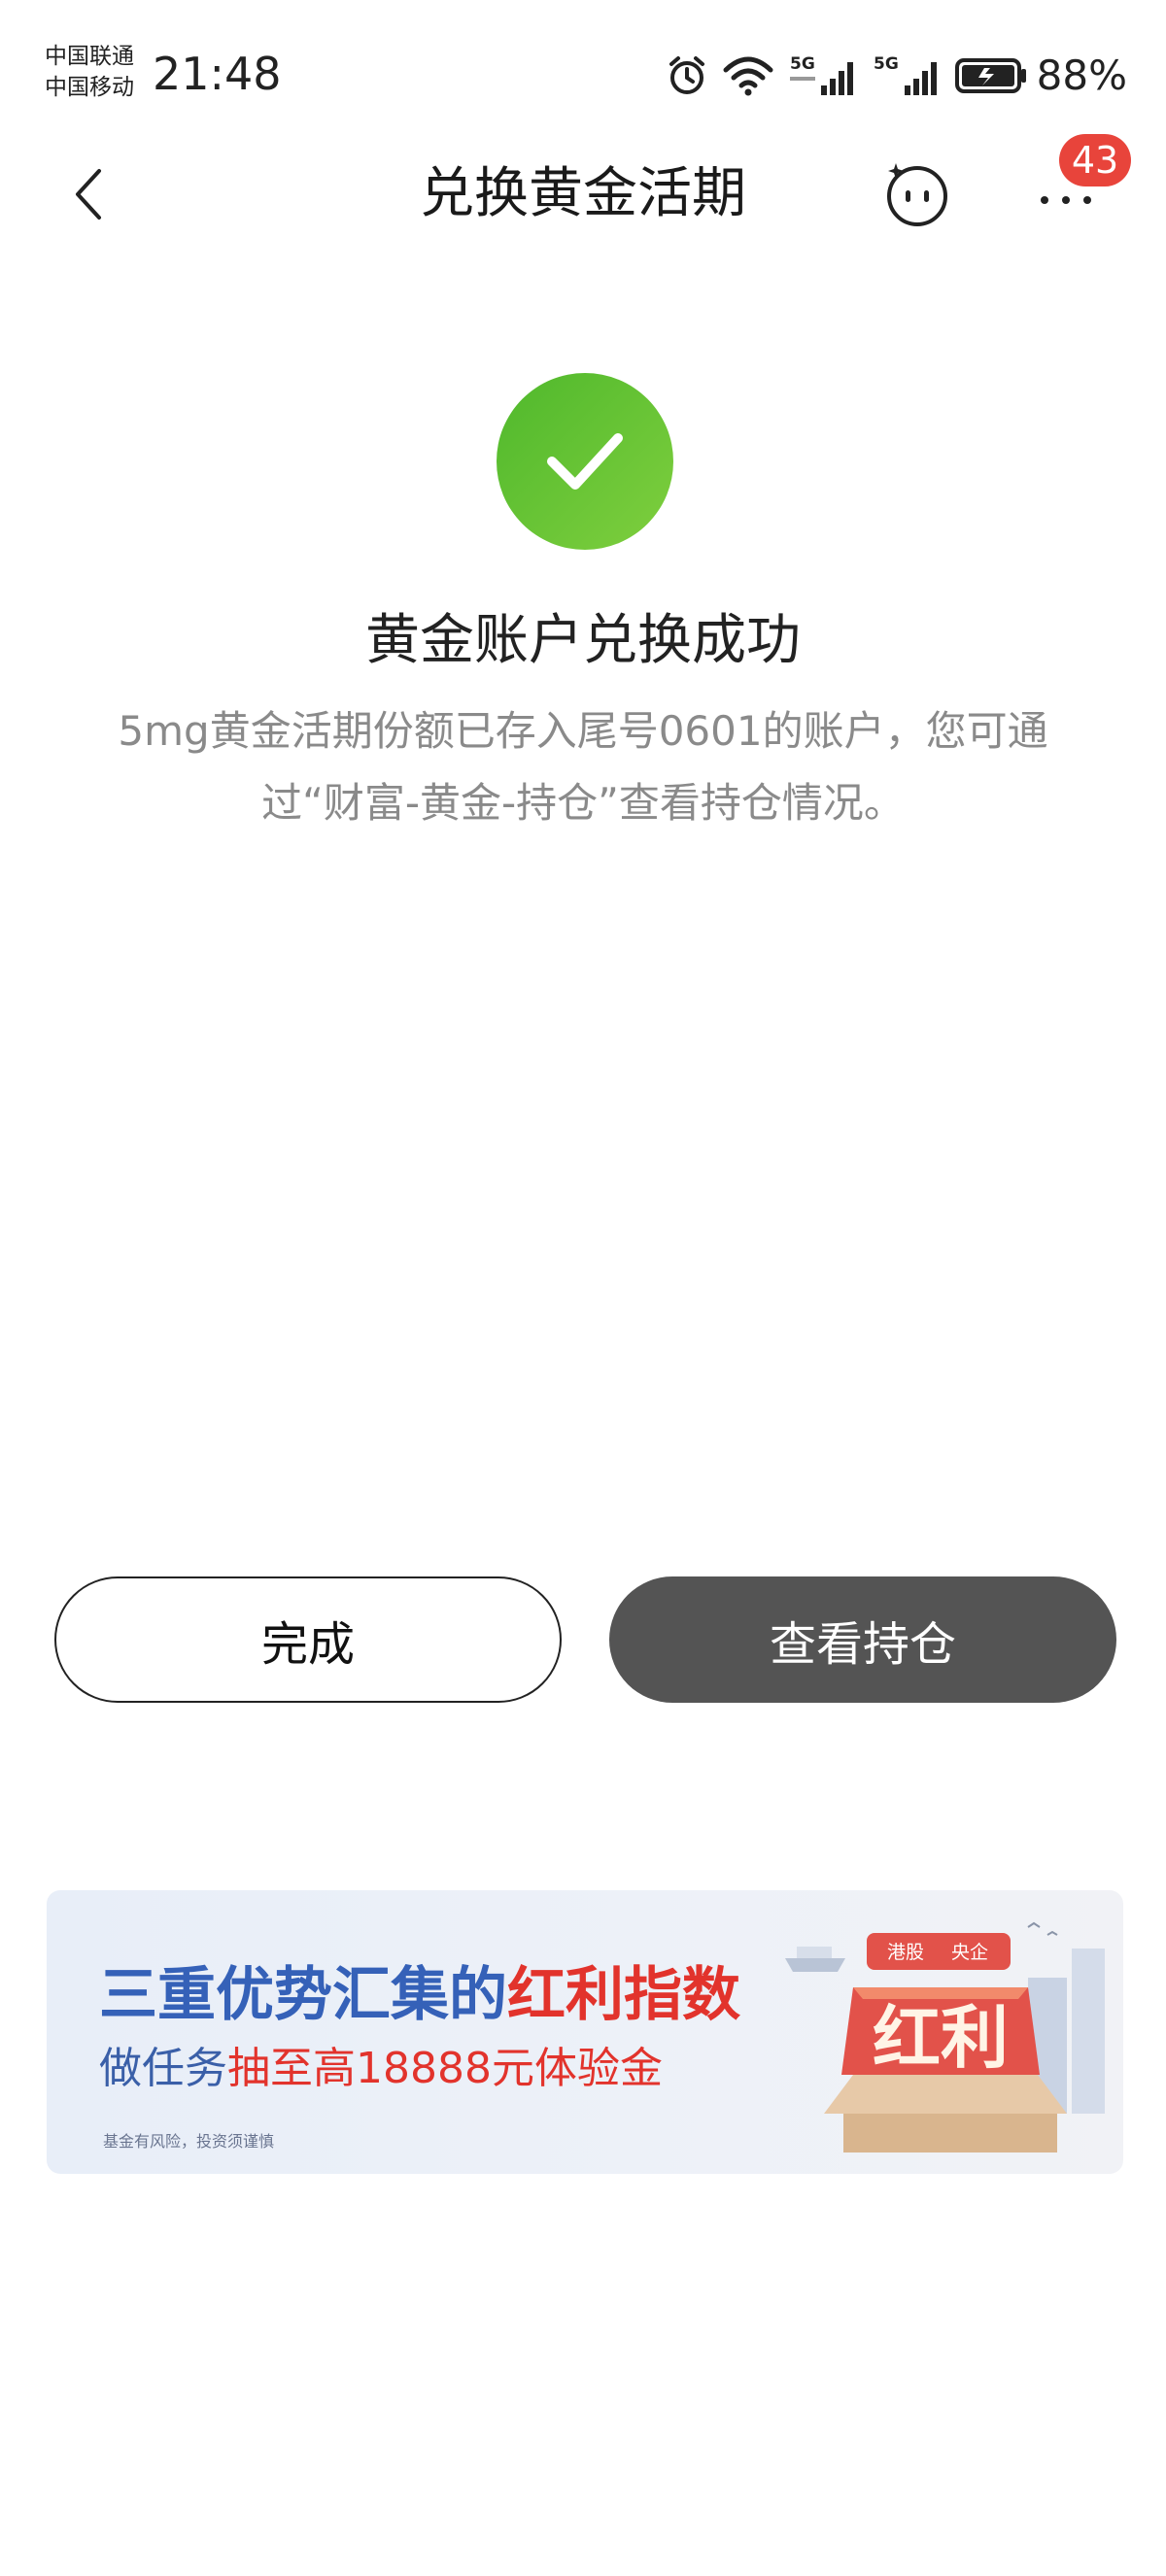 This screenshot has height=2576, width=1166. What do you see at coordinates (687, 75) in the screenshot?
I see `alarm-icon` at bounding box center [687, 75].